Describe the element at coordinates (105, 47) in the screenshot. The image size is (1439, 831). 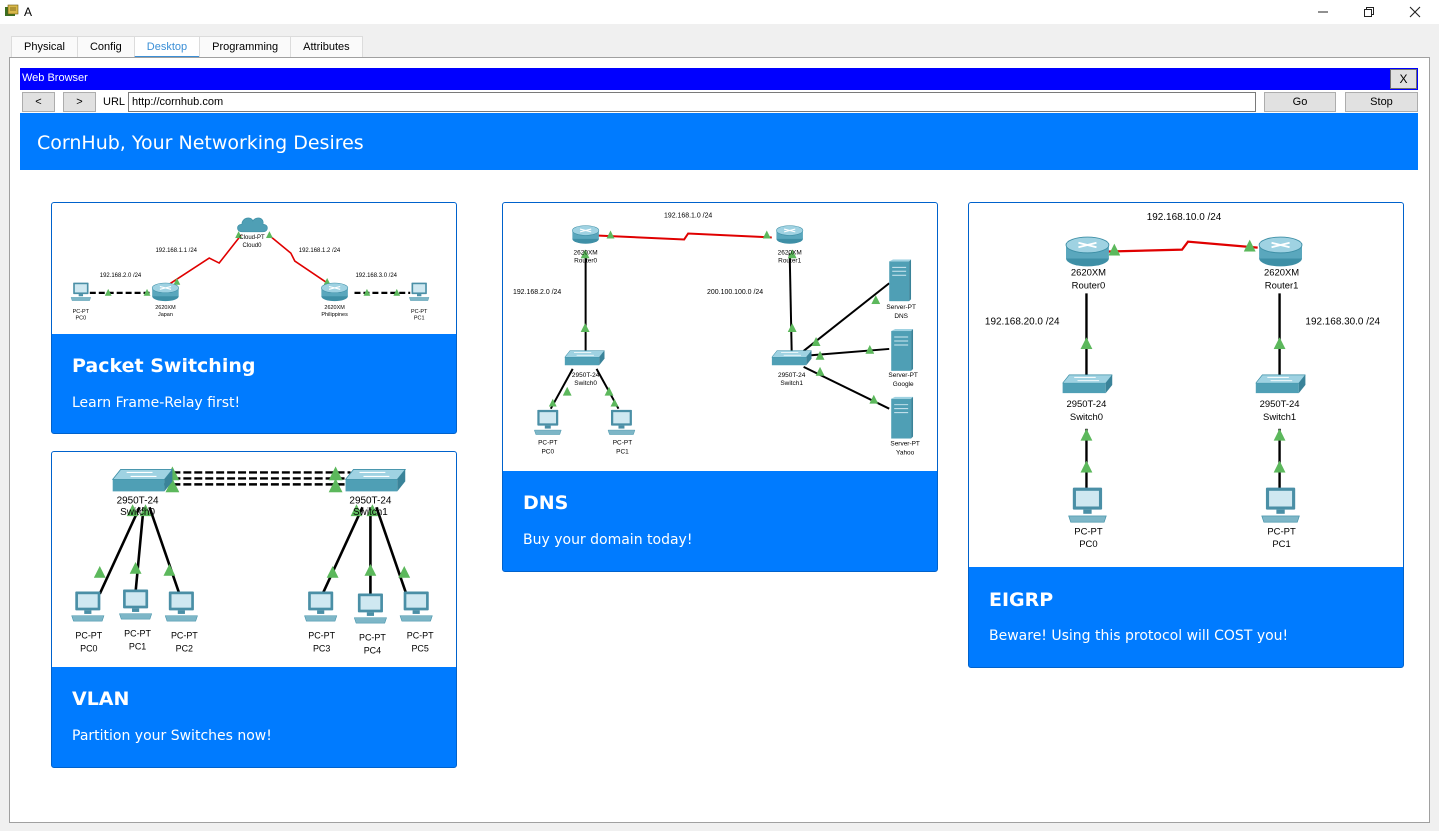
I see `tab-config: Config` at that location.